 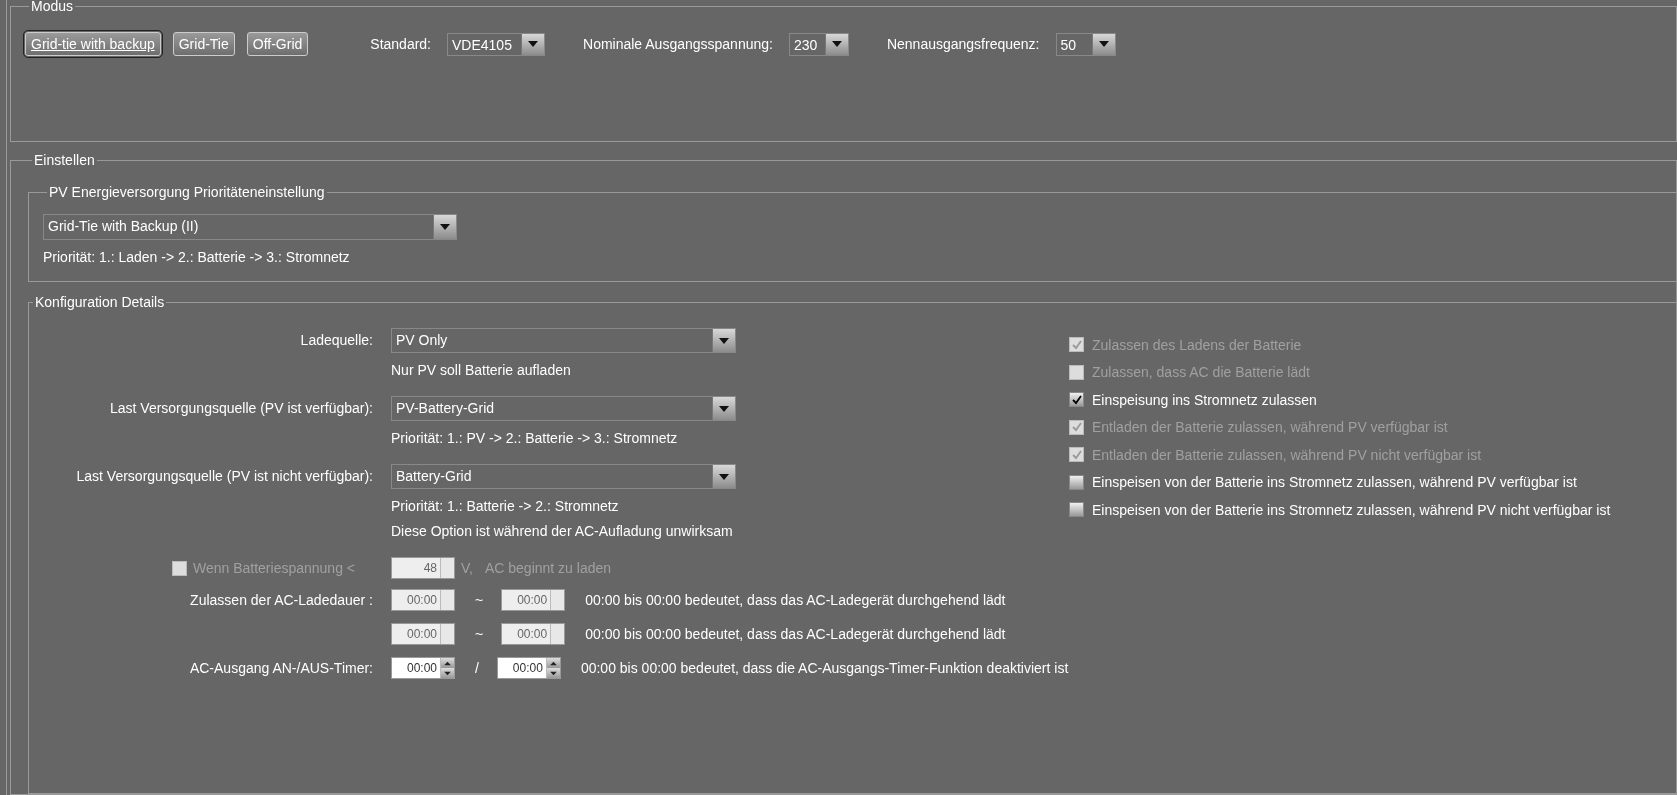 I want to click on field-label: Nennausgangsfrequenz:, so click(x=963, y=44).